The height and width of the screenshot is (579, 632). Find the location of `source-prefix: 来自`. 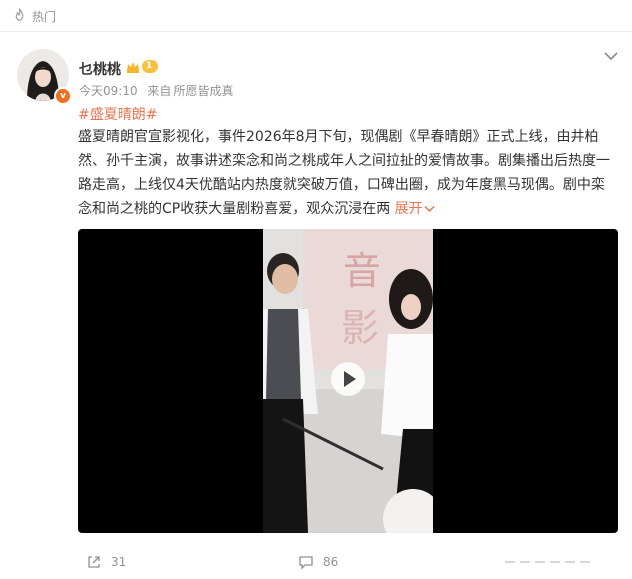

source-prefix: 来自 is located at coordinates (159, 91).